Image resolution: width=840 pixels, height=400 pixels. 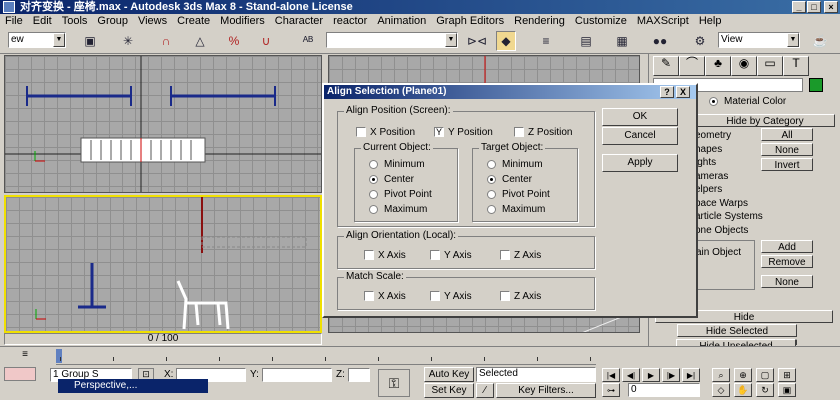 What do you see at coordinates (601, 21) in the screenshot?
I see `menu-customize: Customize` at bounding box center [601, 21].